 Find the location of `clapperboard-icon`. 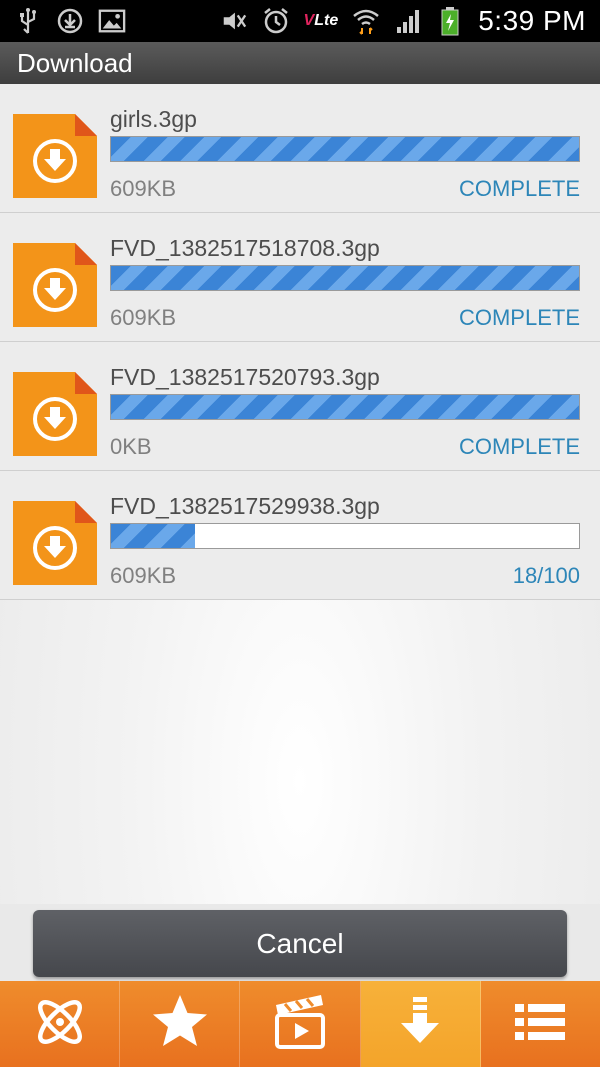

clapperboard-icon is located at coordinates (300, 1024).